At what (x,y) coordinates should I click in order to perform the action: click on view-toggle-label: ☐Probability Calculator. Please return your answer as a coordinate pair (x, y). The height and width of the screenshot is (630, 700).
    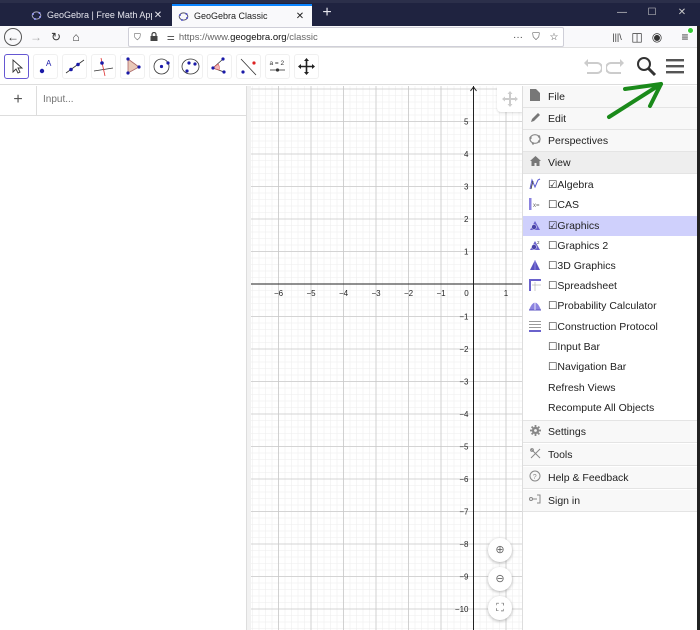
    Looking at the image, I should click on (602, 306).